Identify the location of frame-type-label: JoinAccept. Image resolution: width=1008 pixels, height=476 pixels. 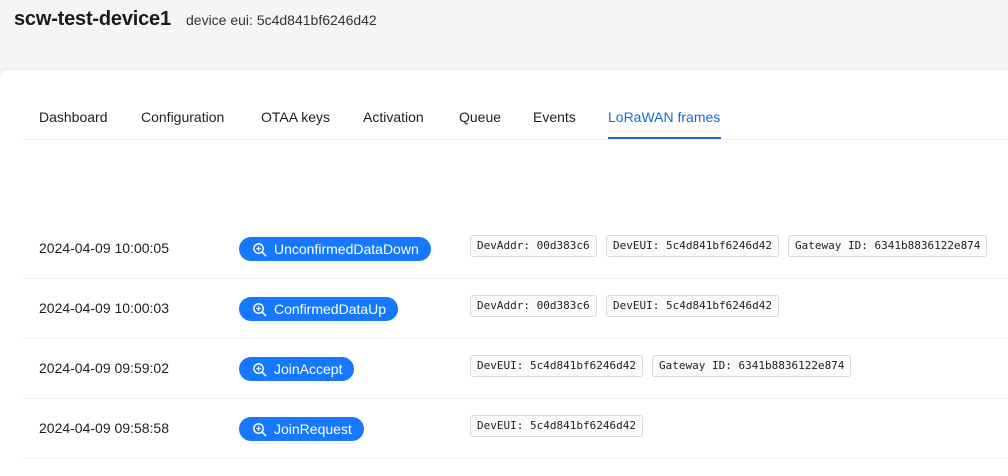
(308, 369).